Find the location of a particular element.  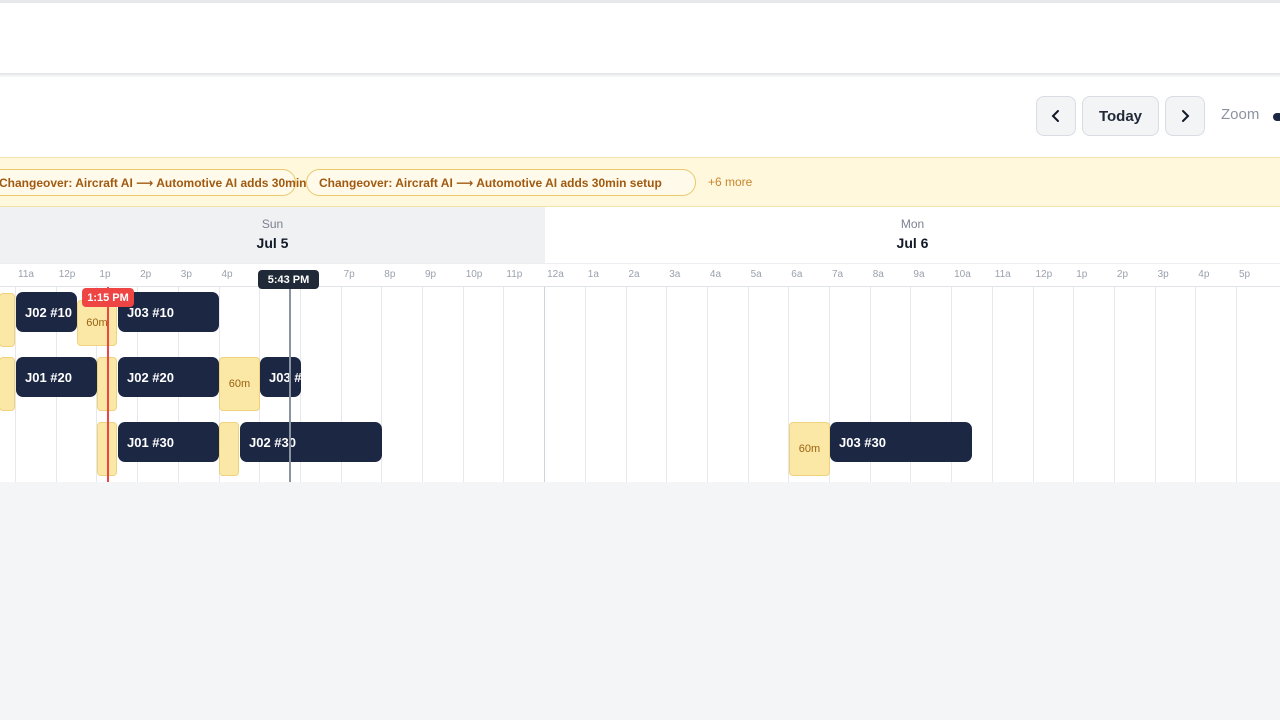

hour-tick-label: 10p is located at coordinates (474, 274).